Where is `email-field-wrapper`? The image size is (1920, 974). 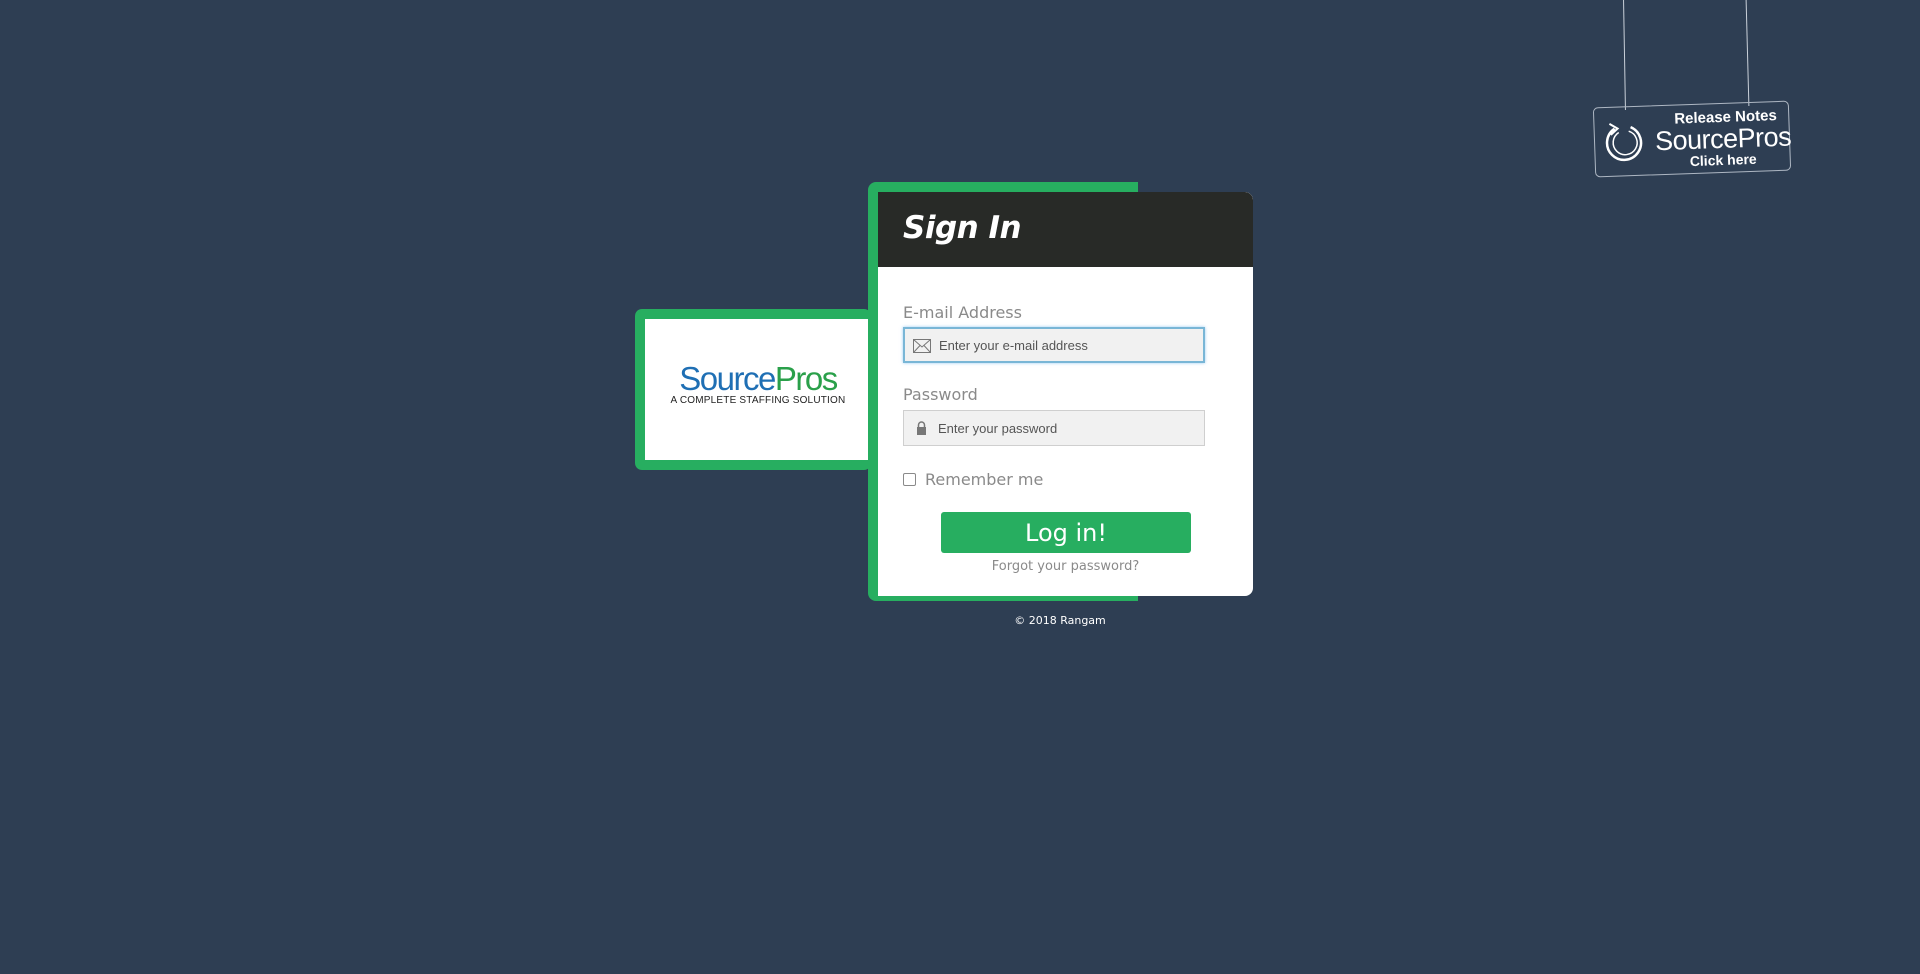
email-field-wrapper is located at coordinates (1054, 345).